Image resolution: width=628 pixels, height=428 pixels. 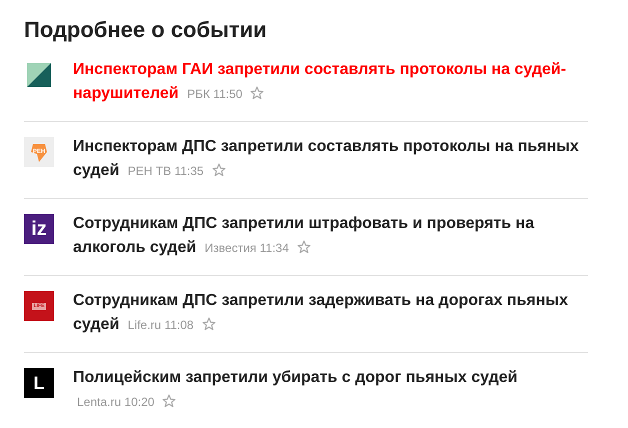 I want to click on news-headline: Полицейским запретили убирать с дорог пьяных судей, so click(x=295, y=377).